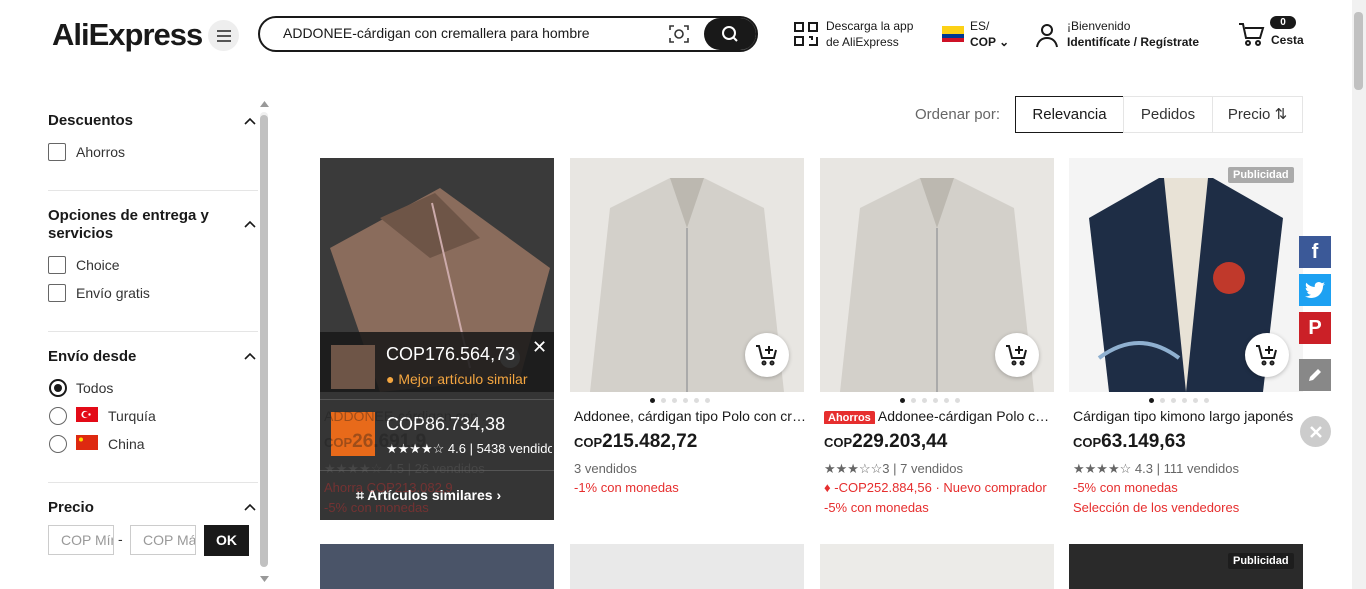 The height and width of the screenshot is (589, 1366). I want to click on checkbox-ahorros, so click(57, 152).